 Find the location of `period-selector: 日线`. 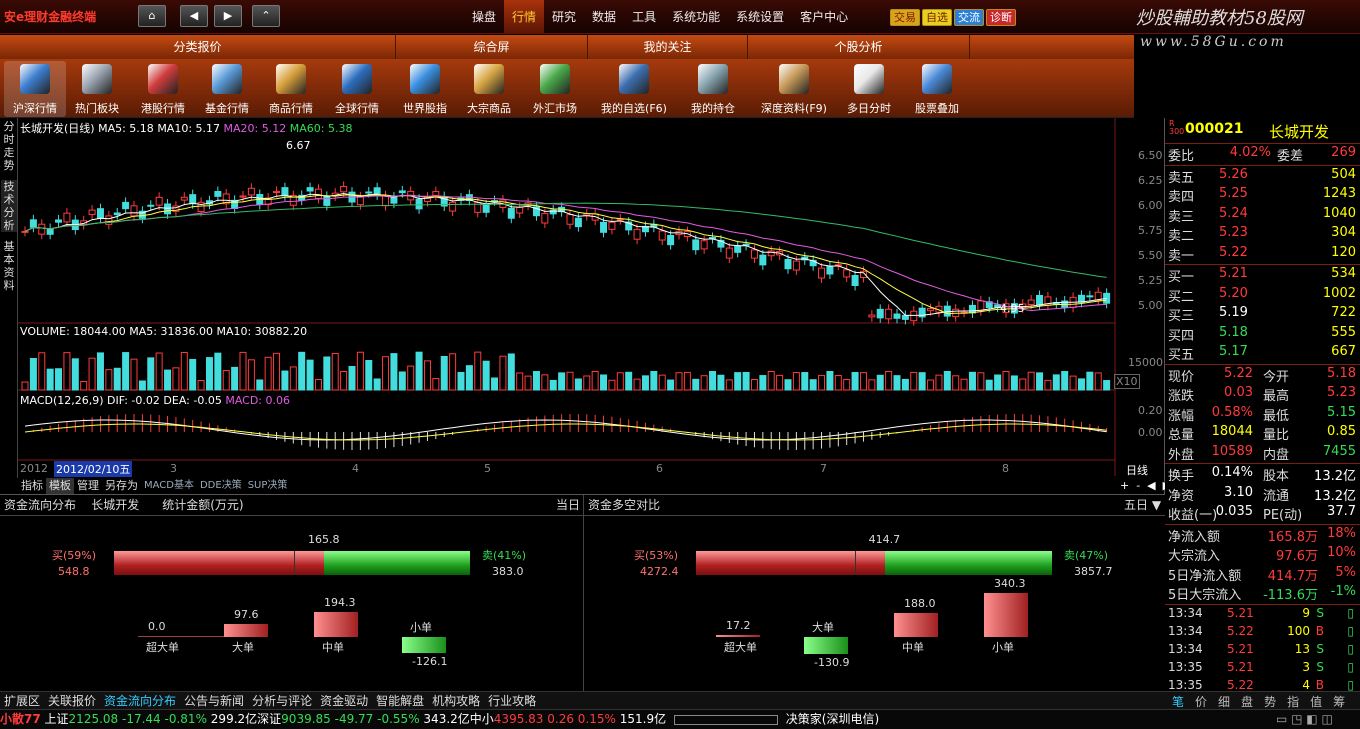

period-selector: 日线 is located at coordinates (1137, 470).